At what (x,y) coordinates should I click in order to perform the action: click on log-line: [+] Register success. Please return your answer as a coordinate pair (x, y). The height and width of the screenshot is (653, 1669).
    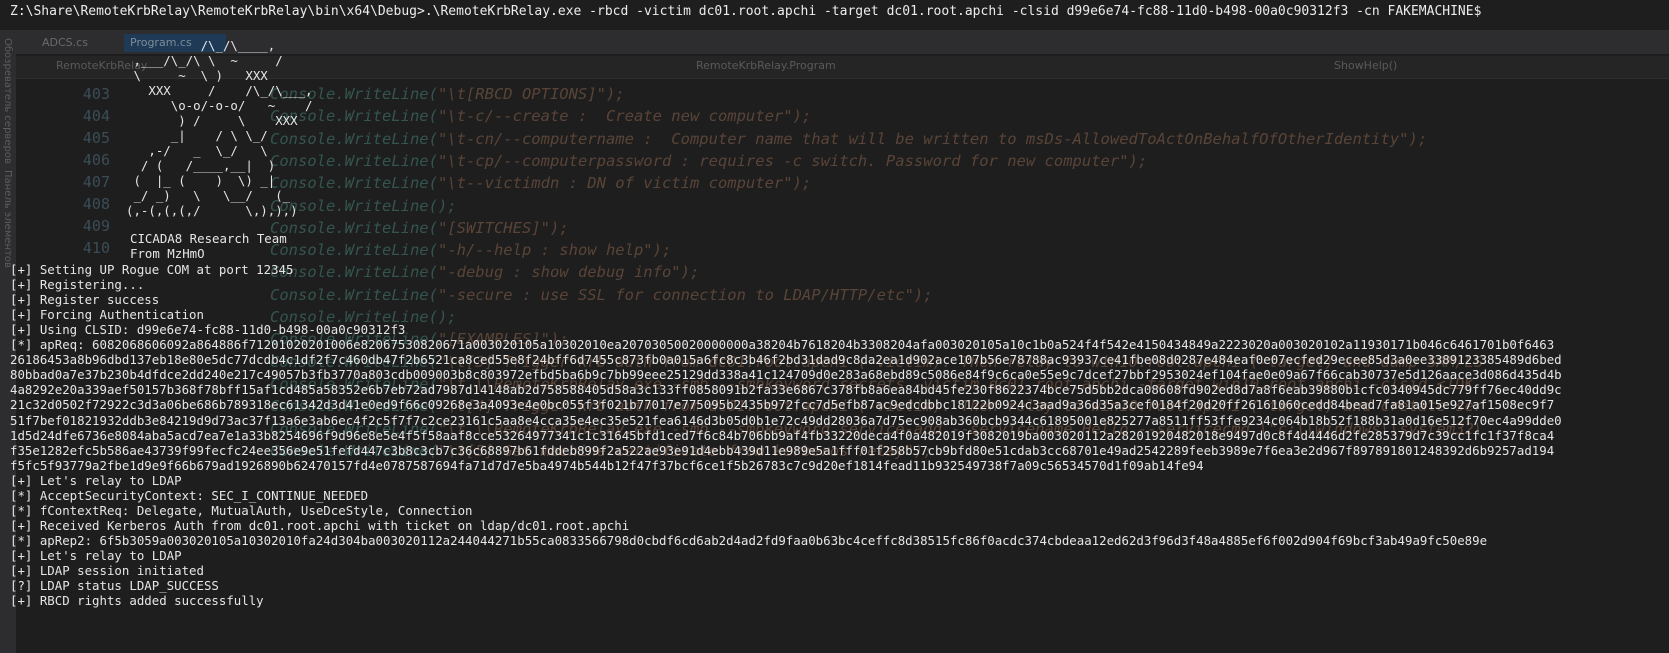
    Looking at the image, I should click on (85, 300).